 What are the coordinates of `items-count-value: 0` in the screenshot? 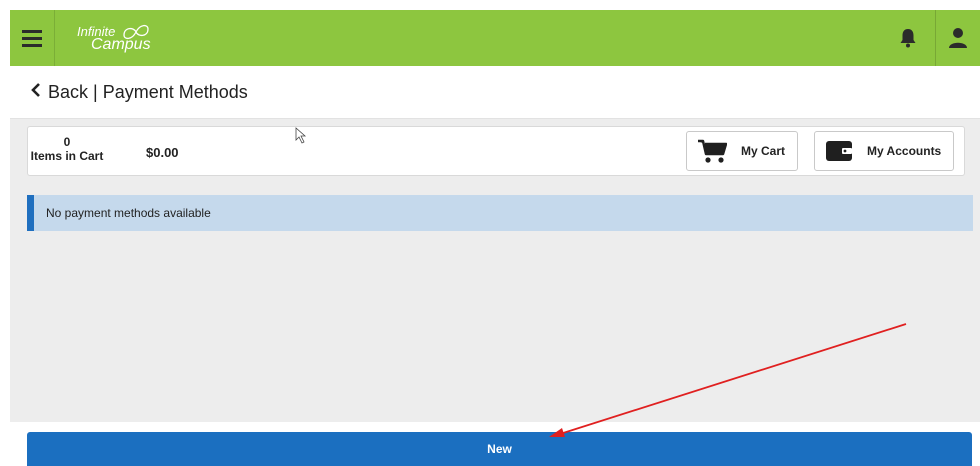 It's located at (67, 142).